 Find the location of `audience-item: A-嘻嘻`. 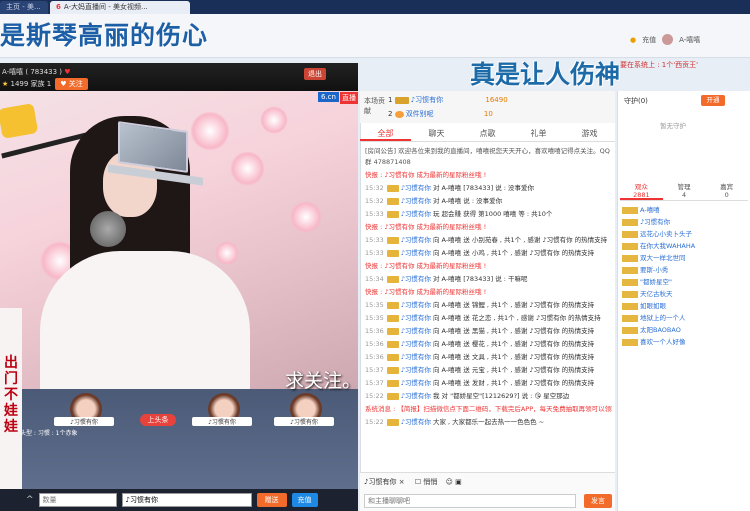

audience-item: A-嘻嘻 is located at coordinates (685, 210).